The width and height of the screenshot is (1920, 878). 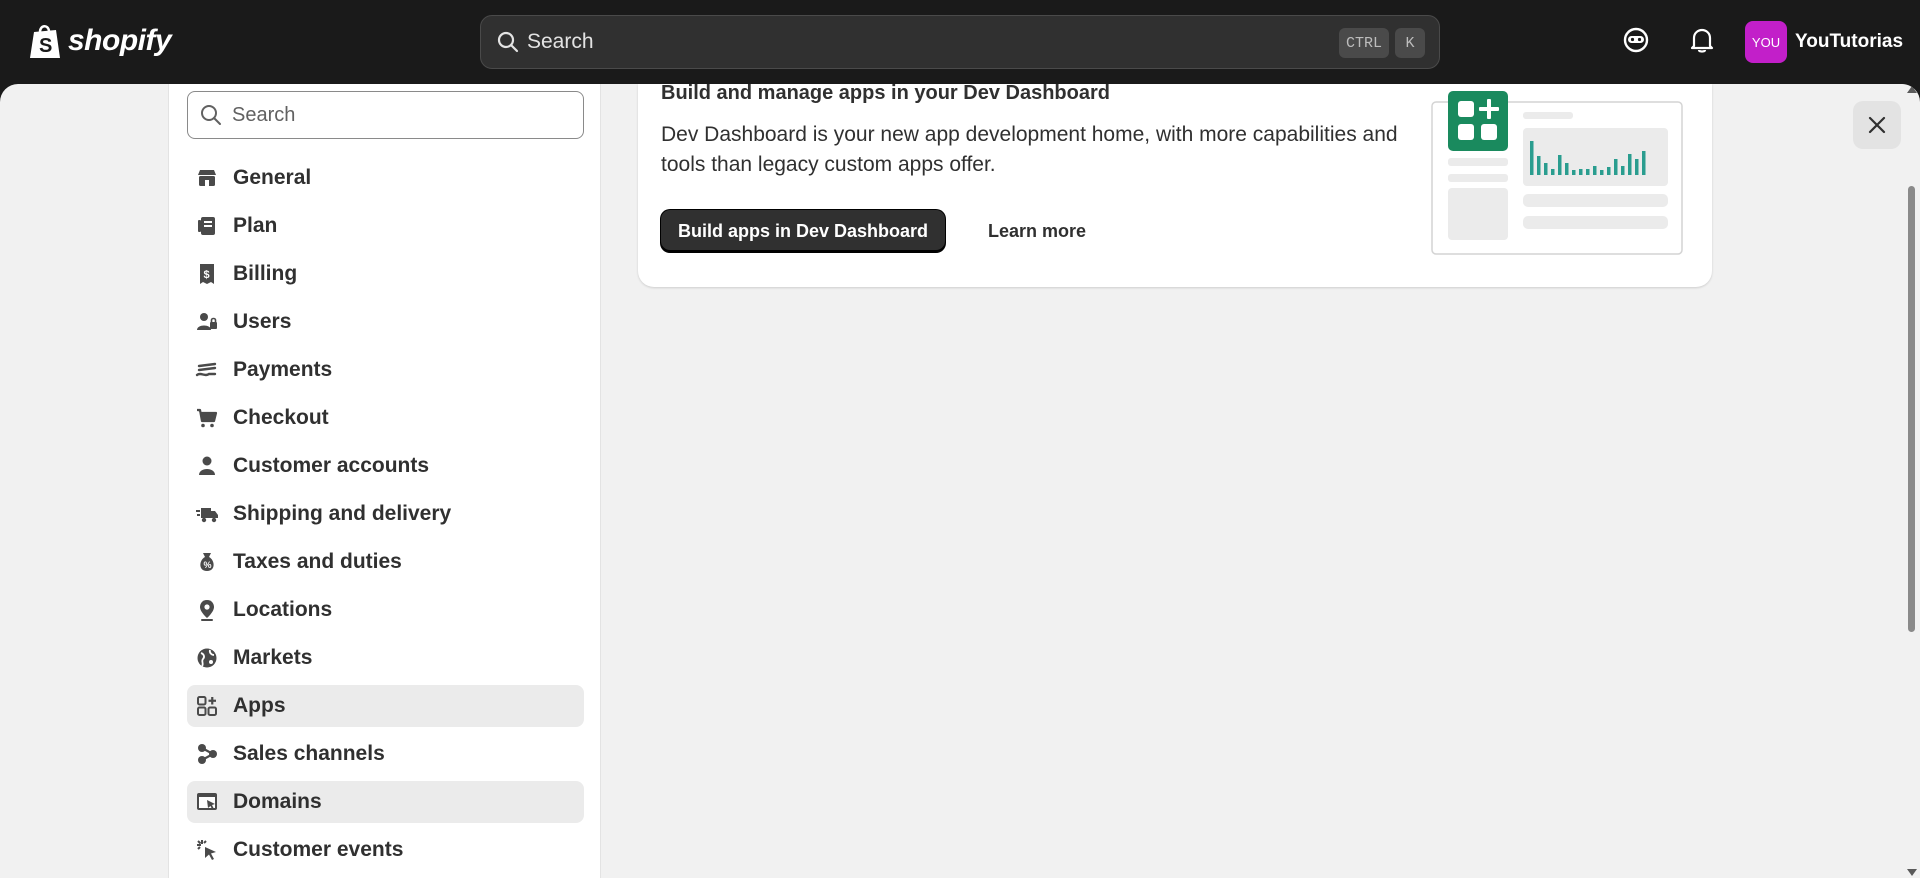 I want to click on sidebar-item-customer-events: Customer events, so click(x=385, y=850).